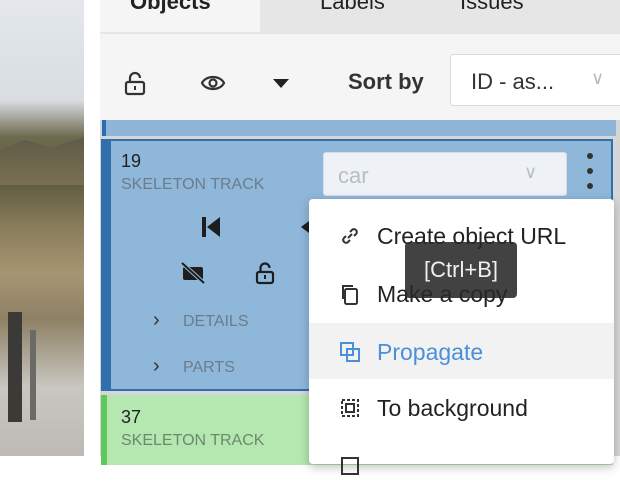 The image size is (620, 493). I want to click on link-icon, so click(350, 236).